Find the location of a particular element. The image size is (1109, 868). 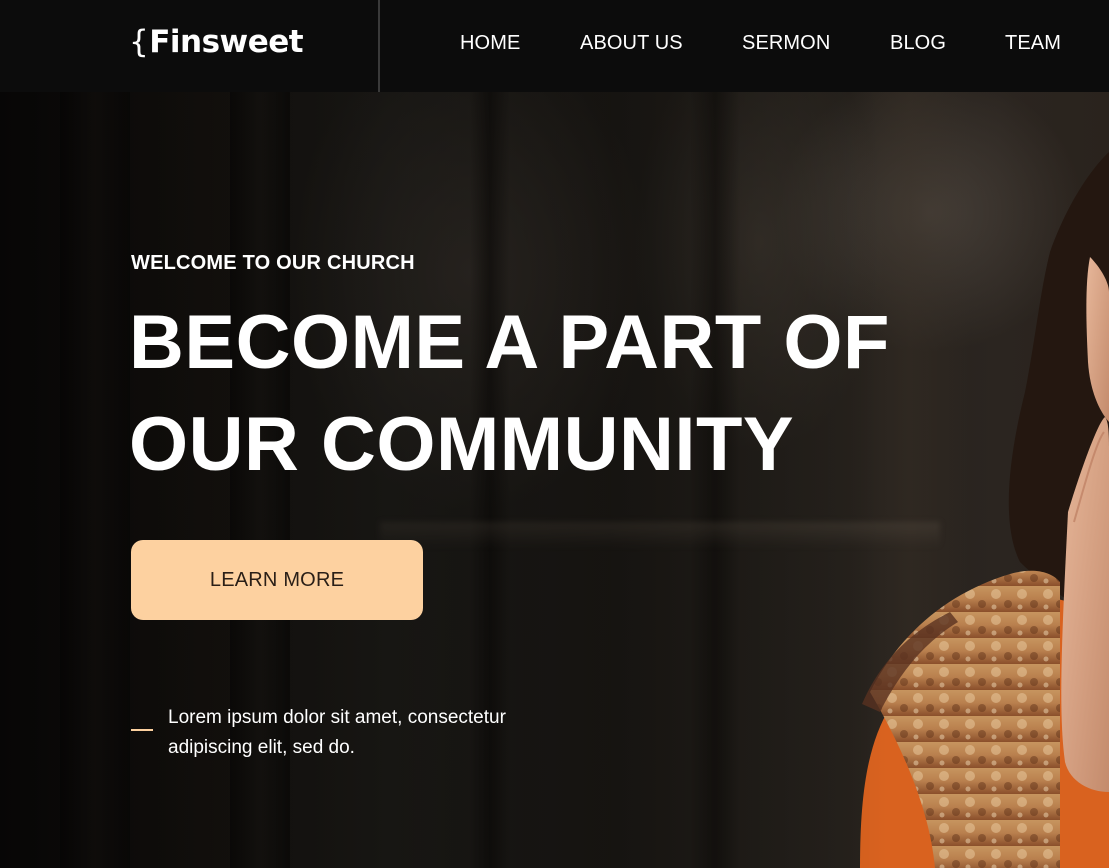

nav-home: HOME is located at coordinates (490, 43).